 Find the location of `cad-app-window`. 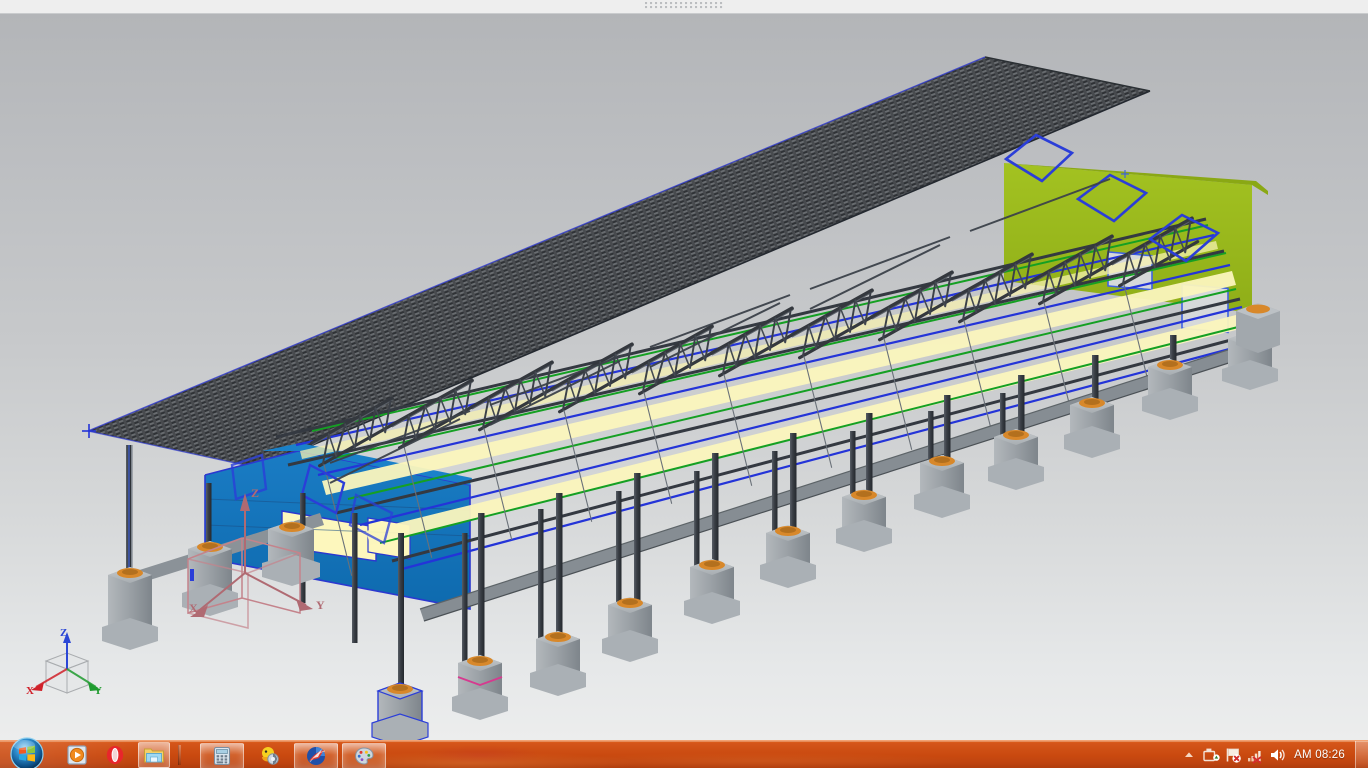

cad-app-window is located at coordinates (316, 755).